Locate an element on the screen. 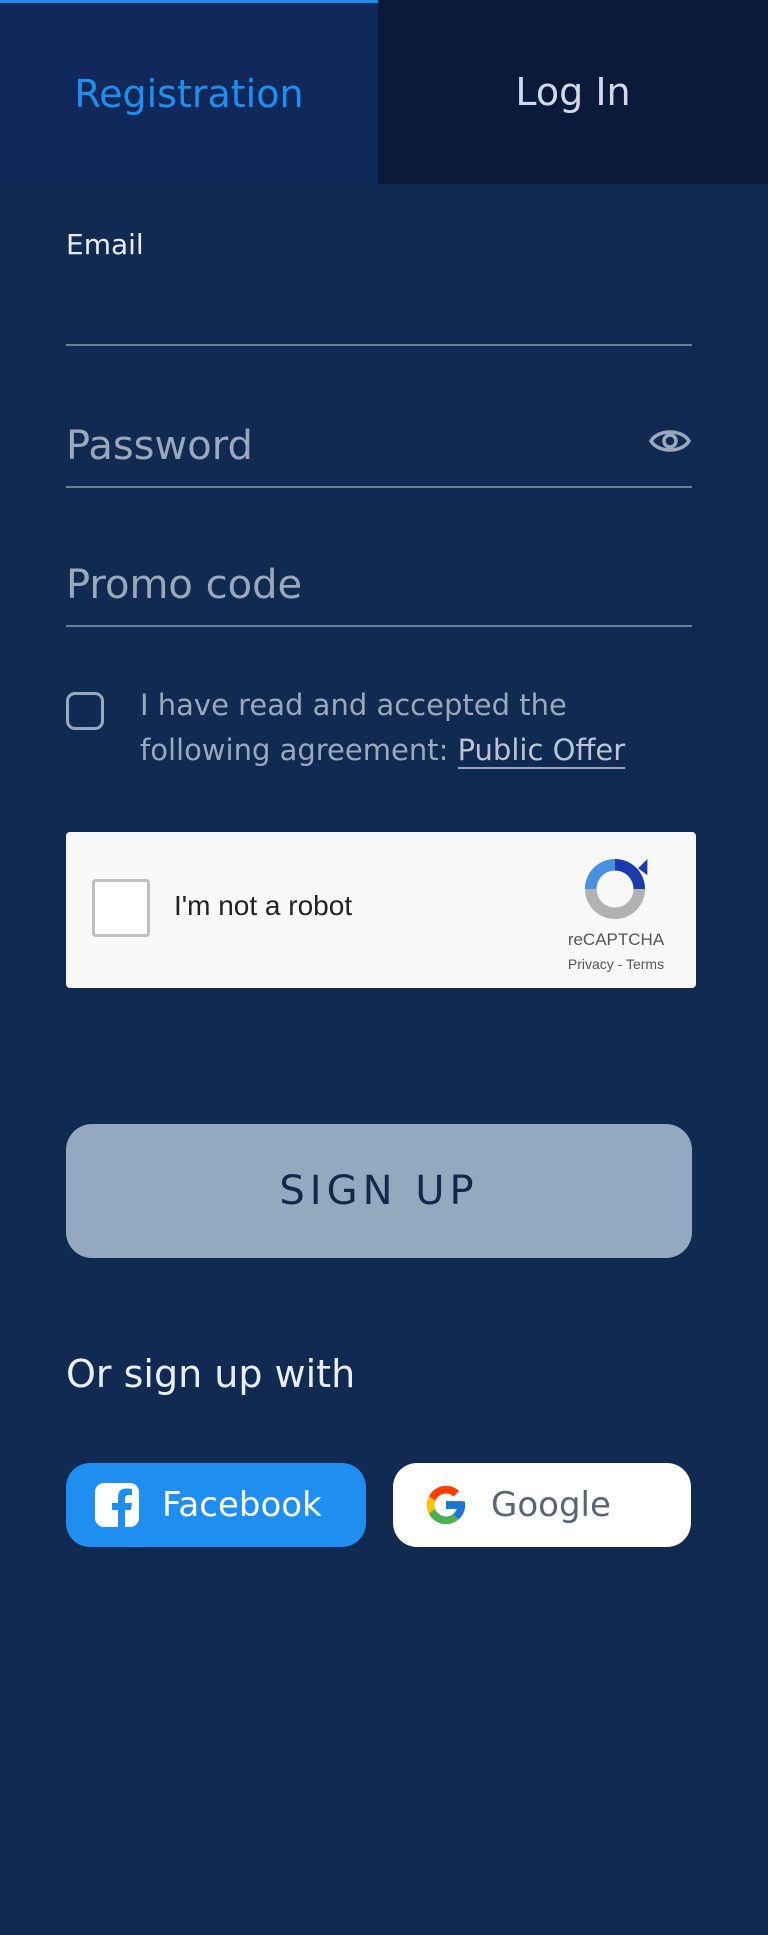  recaptcha-label: I'm not a robot is located at coordinates (263, 905).